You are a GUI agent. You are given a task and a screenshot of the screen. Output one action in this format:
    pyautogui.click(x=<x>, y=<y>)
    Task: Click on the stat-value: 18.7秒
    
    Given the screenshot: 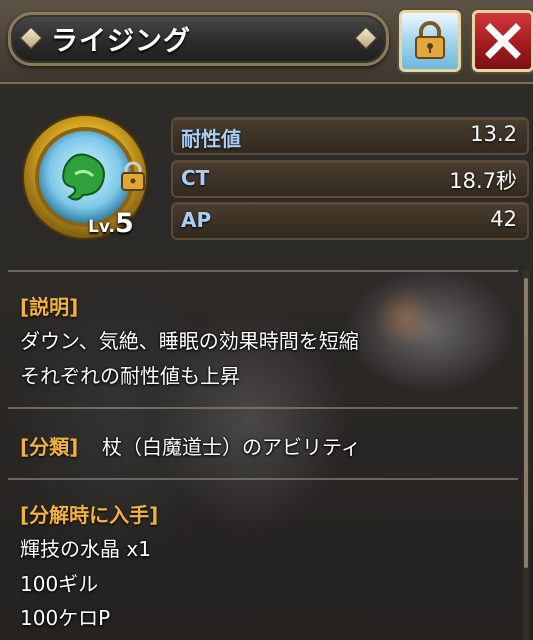 What is the action you would take?
    pyautogui.click(x=483, y=181)
    